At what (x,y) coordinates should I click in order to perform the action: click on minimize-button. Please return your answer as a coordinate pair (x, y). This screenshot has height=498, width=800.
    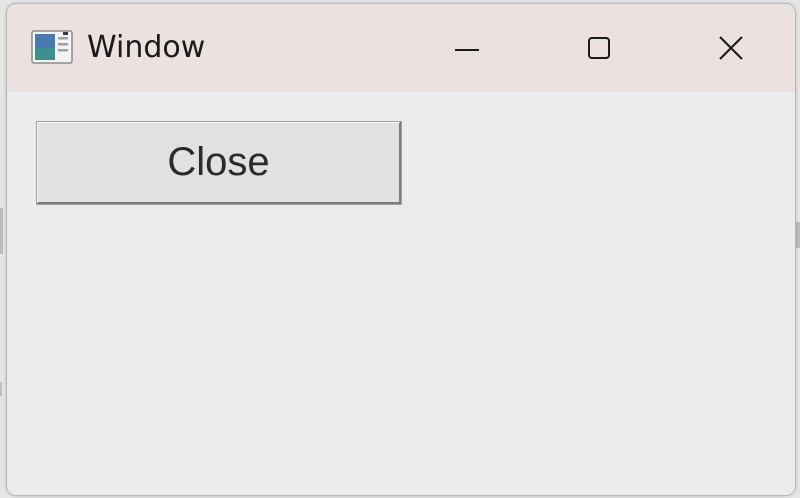
    Looking at the image, I should click on (467, 48).